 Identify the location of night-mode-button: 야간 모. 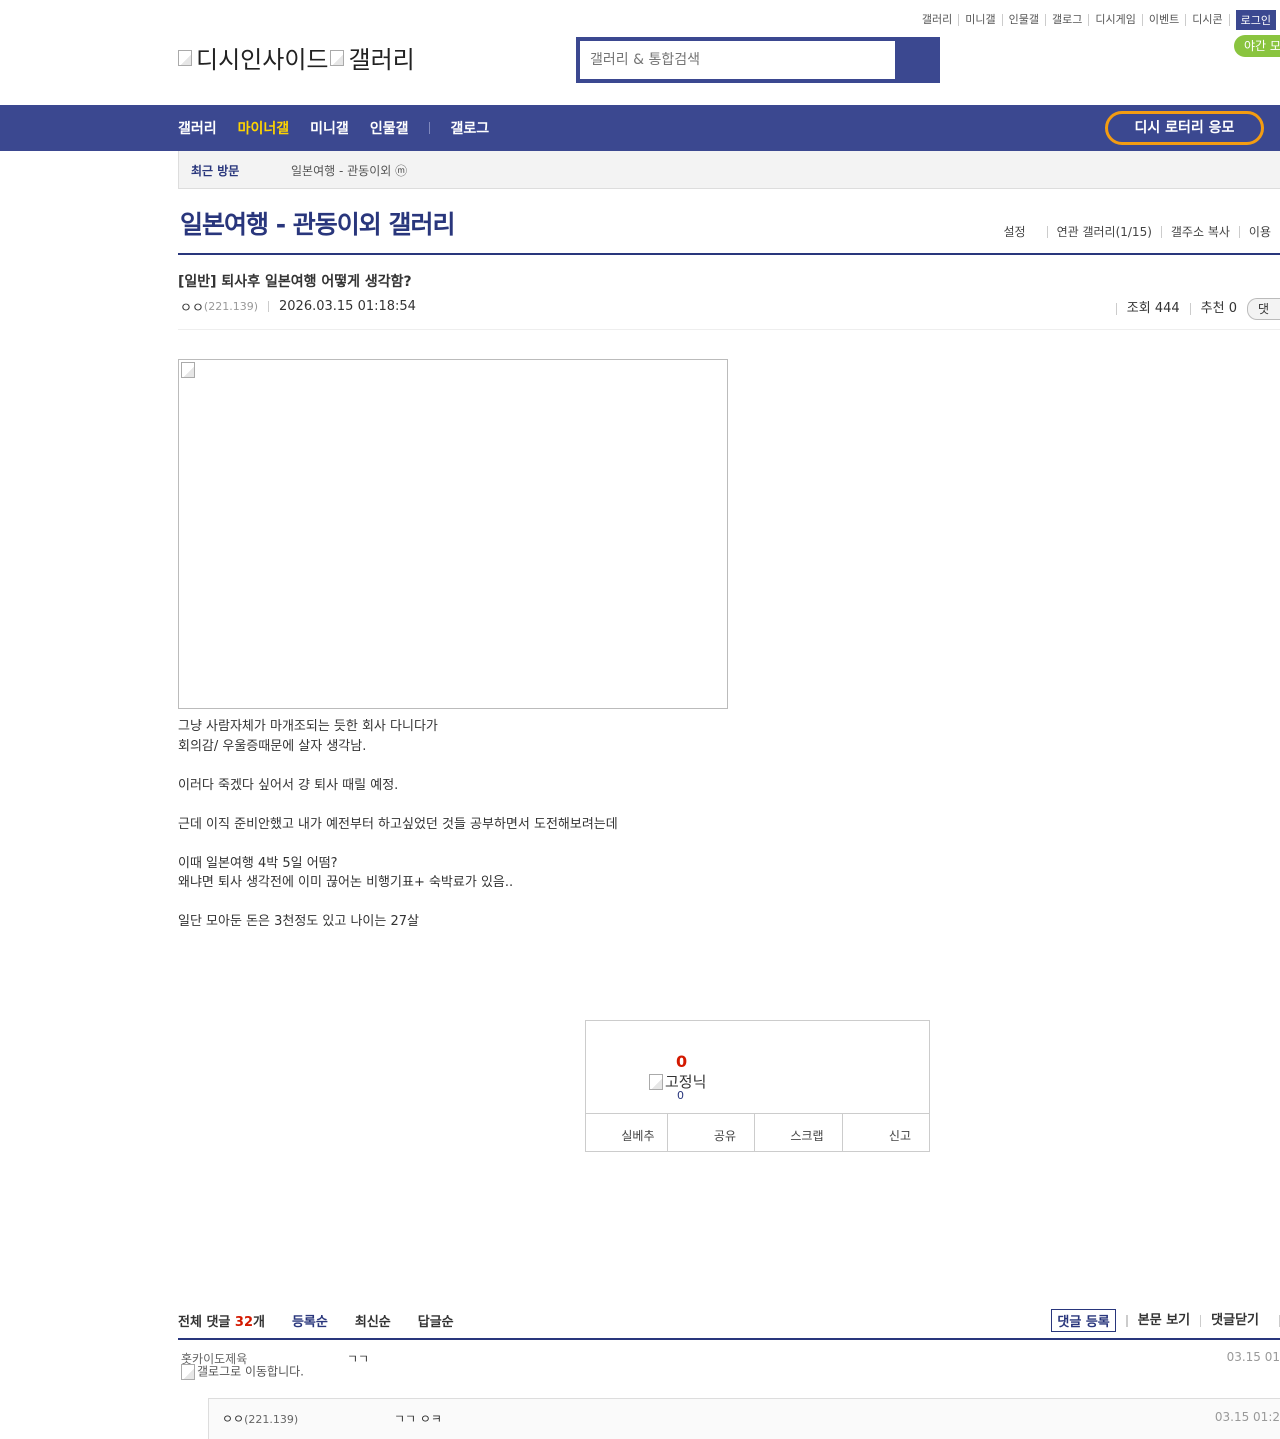
(1257, 46).